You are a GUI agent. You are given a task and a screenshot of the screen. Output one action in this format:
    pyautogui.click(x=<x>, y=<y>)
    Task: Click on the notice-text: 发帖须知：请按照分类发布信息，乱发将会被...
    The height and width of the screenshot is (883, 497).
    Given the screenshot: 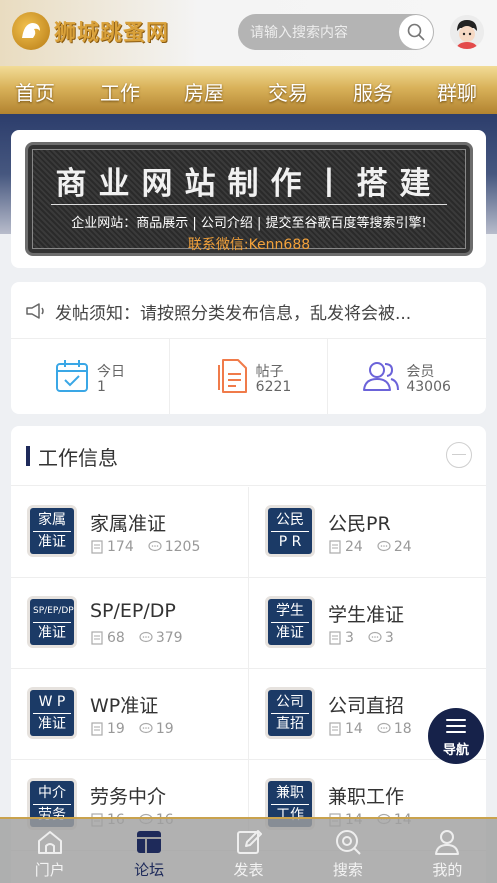 What is the action you would take?
    pyautogui.click(x=233, y=313)
    